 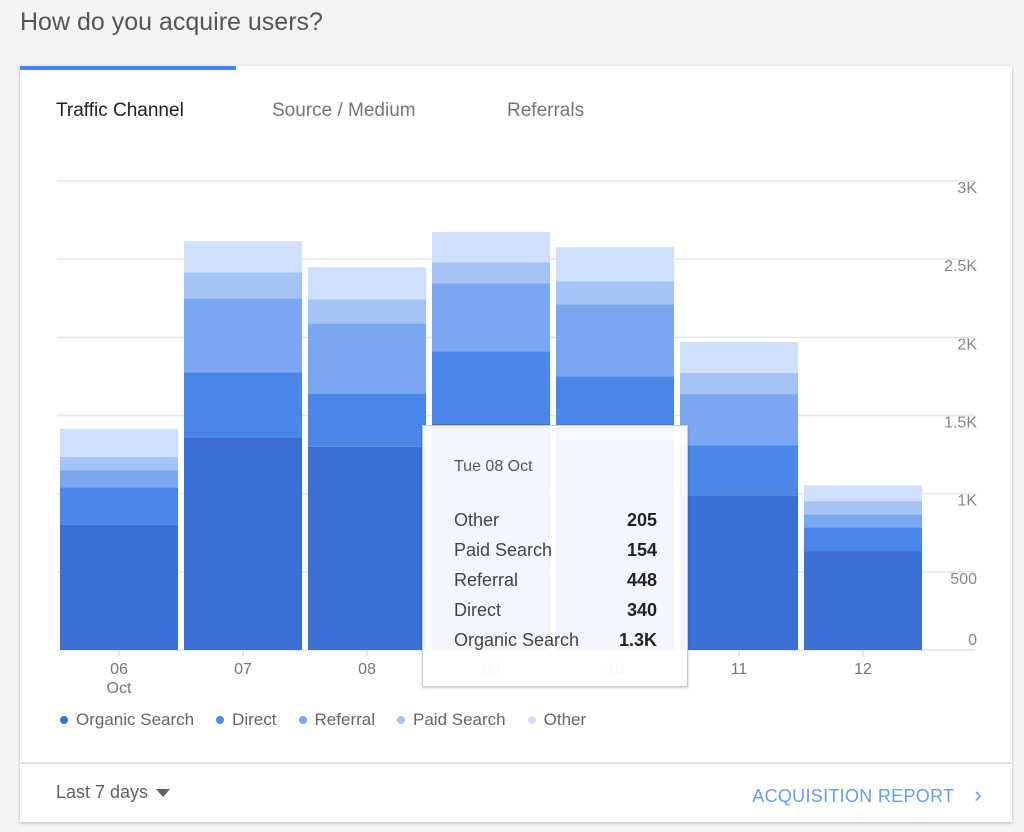 I want to click on legend-item: Direct, so click(x=246, y=720).